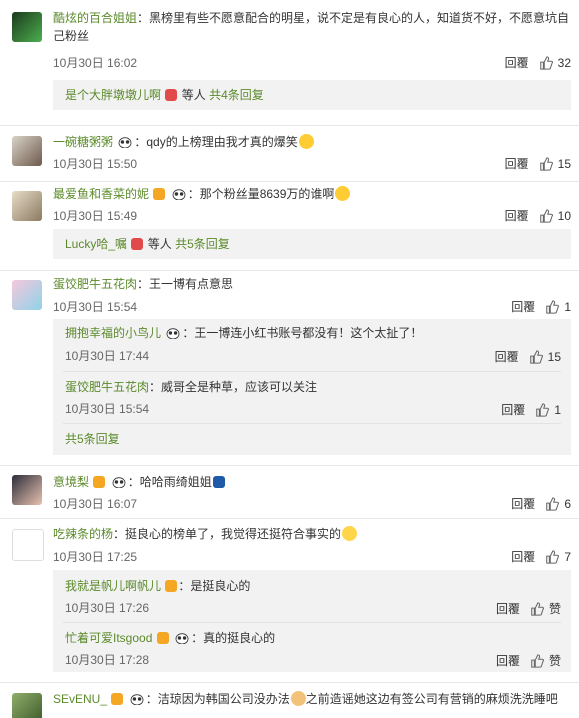 This screenshot has height=718, width=579. I want to click on reply-username: Lucky哈_嘱, so click(96, 244).